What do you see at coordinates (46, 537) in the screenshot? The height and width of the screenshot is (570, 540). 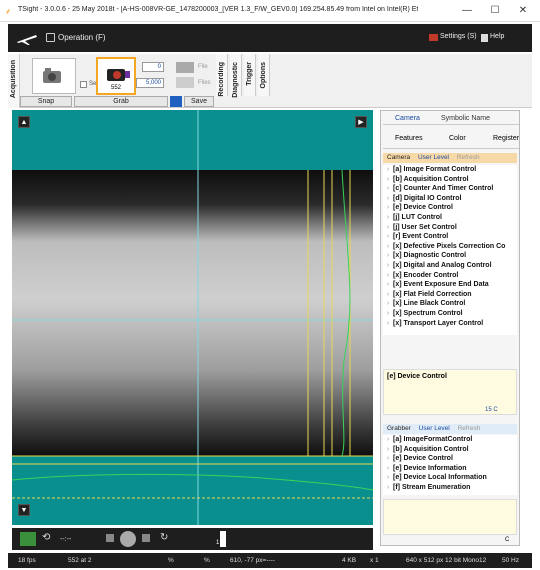 I see `loop-icon: ⟲` at bounding box center [46, 537].